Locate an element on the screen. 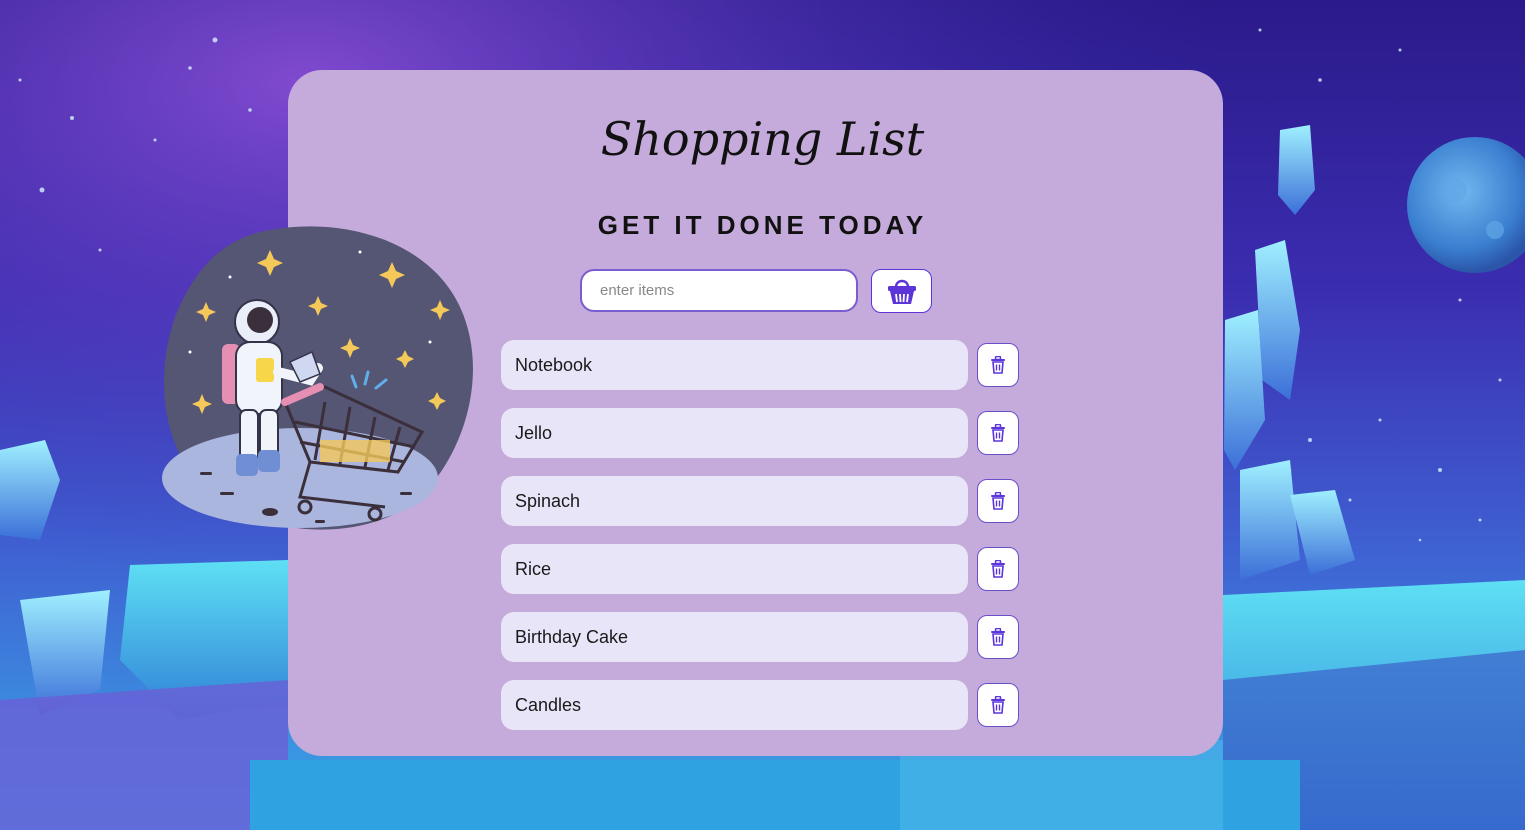 The width and height of the screenshot is (1525, 830). list-item-label: Birthday Cake is located at coordinates (734, 637).